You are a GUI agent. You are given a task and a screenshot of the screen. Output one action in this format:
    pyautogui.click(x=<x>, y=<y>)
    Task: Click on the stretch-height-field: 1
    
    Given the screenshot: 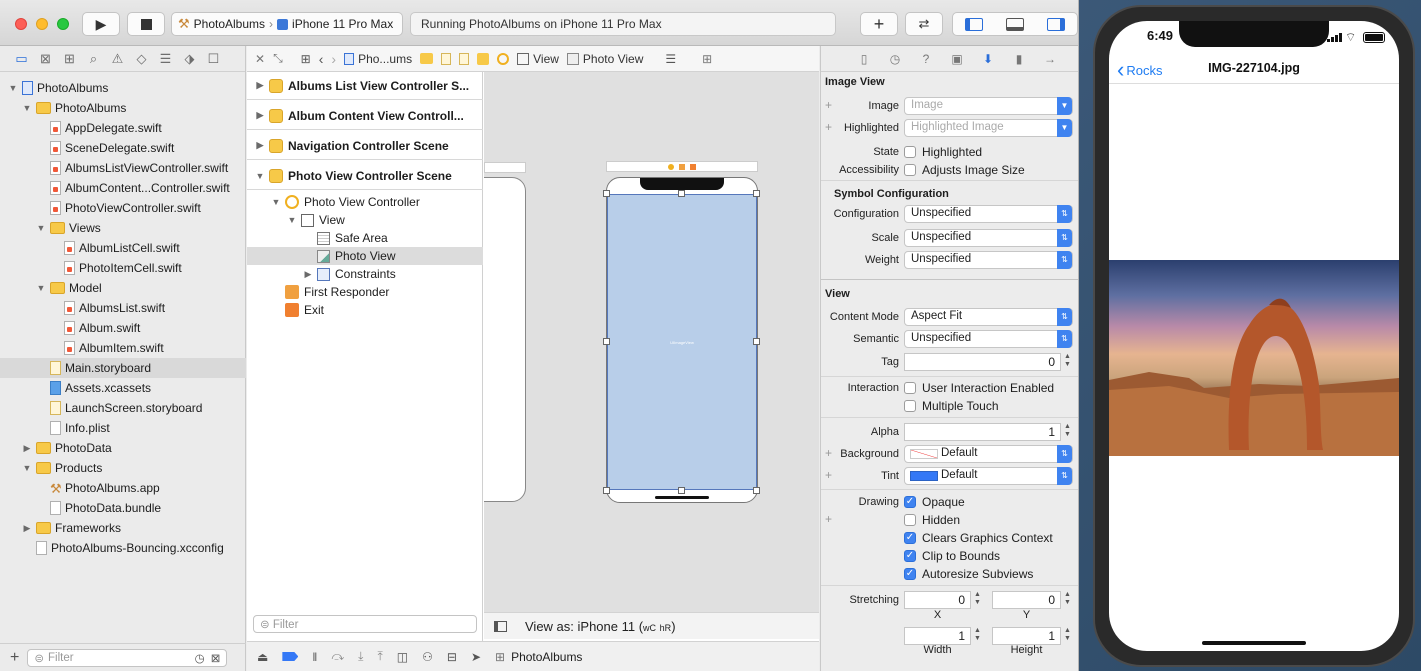 What is the action you would take?
    pyautogui.click(x=1026, y=636)
    